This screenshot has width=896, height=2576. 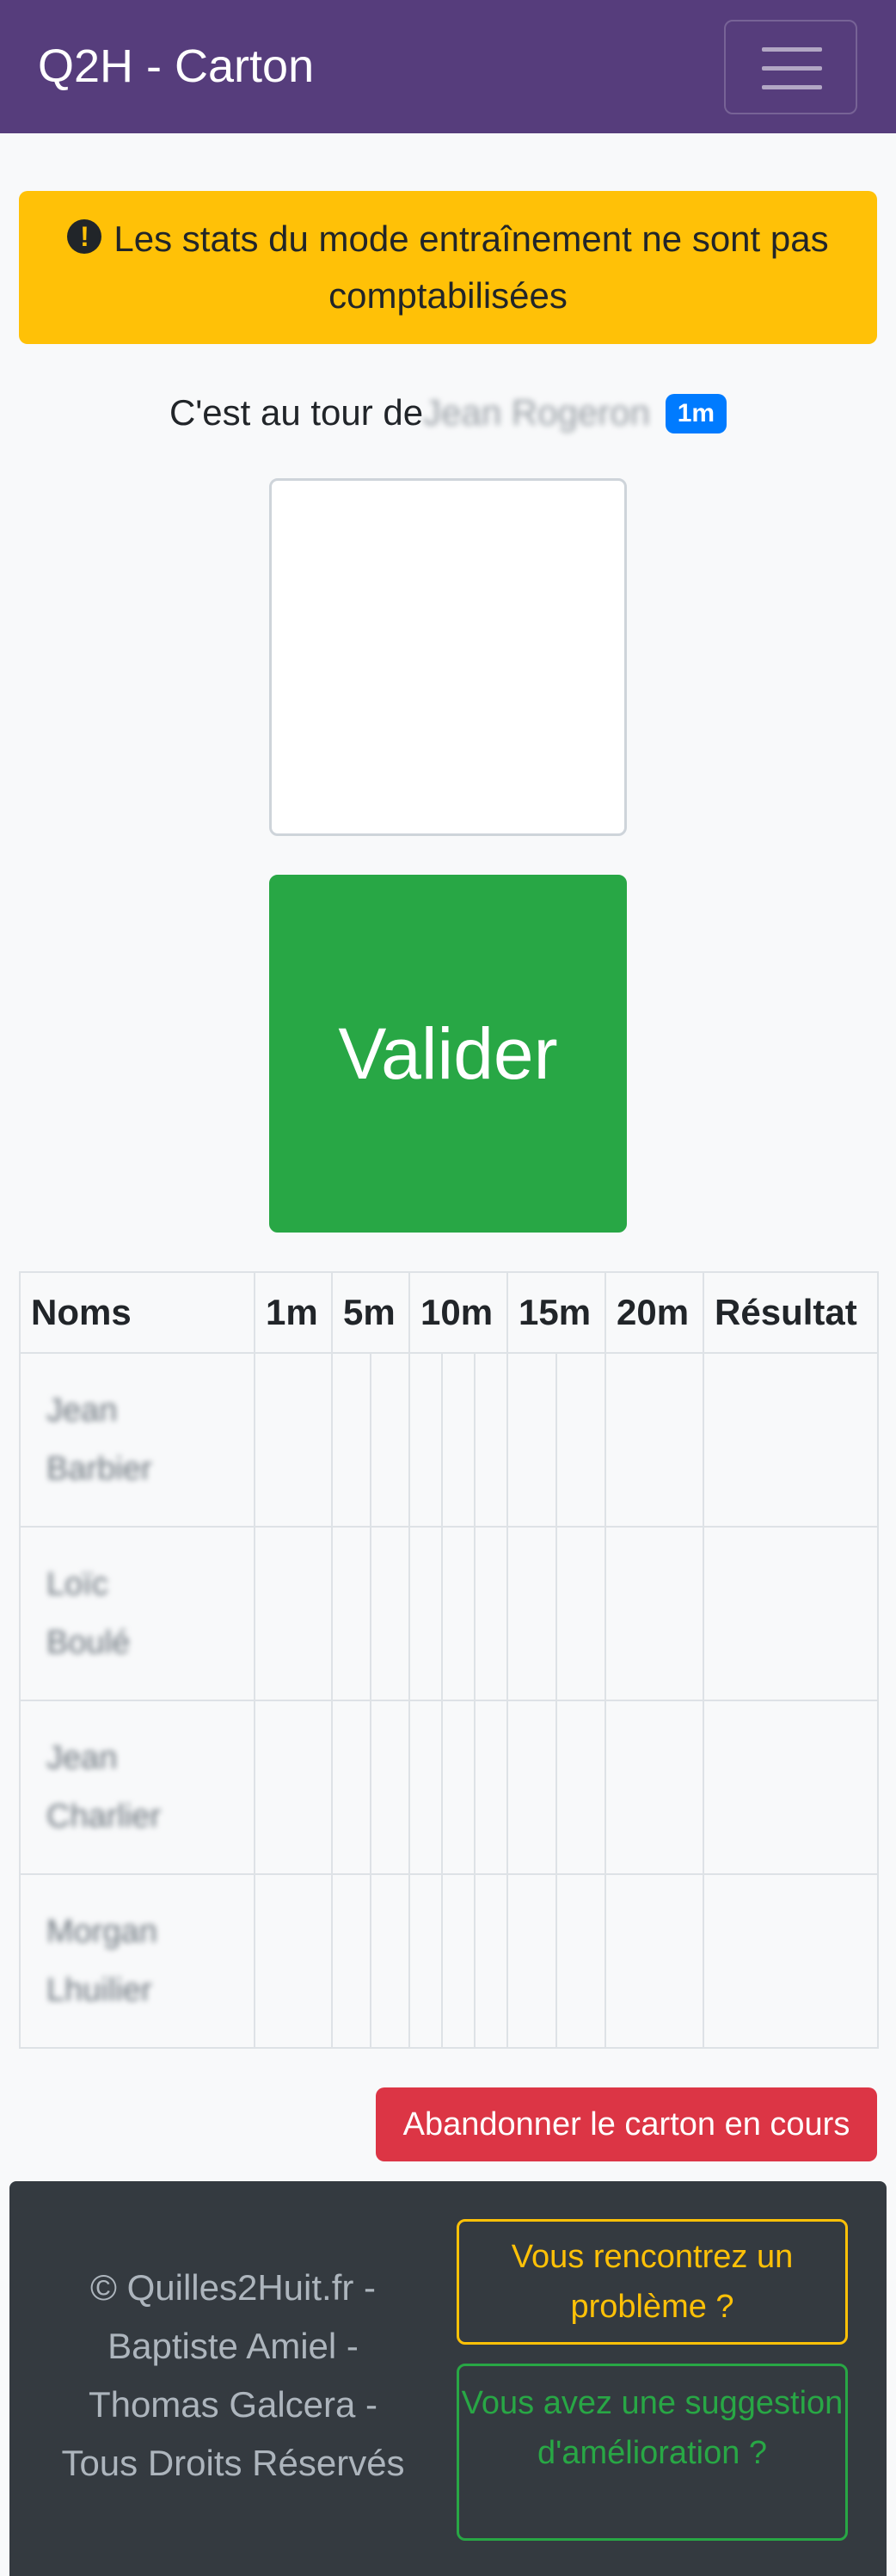 I want to click on hamburger-icon, so click(x=790, y=67).